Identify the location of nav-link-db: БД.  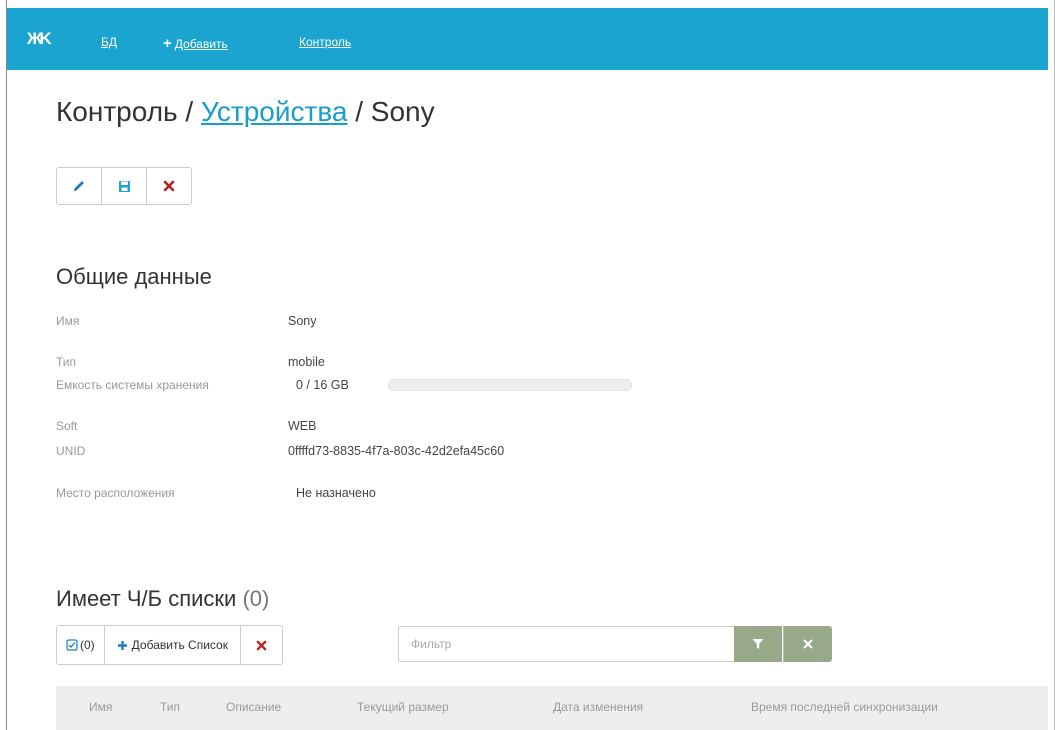
(109, 42).